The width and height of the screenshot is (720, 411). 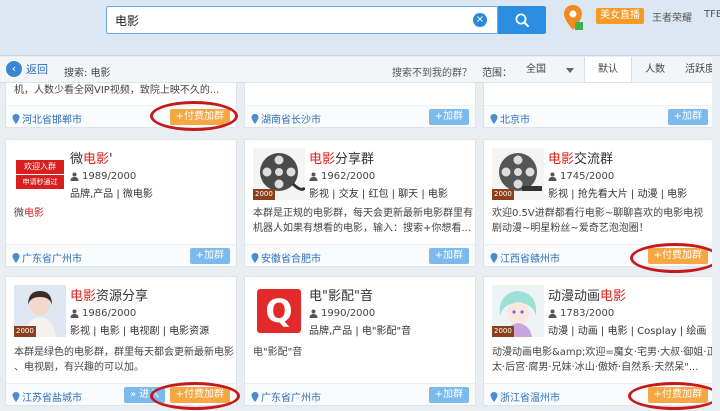 I want to click on search-summary: 搜索: 电影, so click(x=87, y=73).